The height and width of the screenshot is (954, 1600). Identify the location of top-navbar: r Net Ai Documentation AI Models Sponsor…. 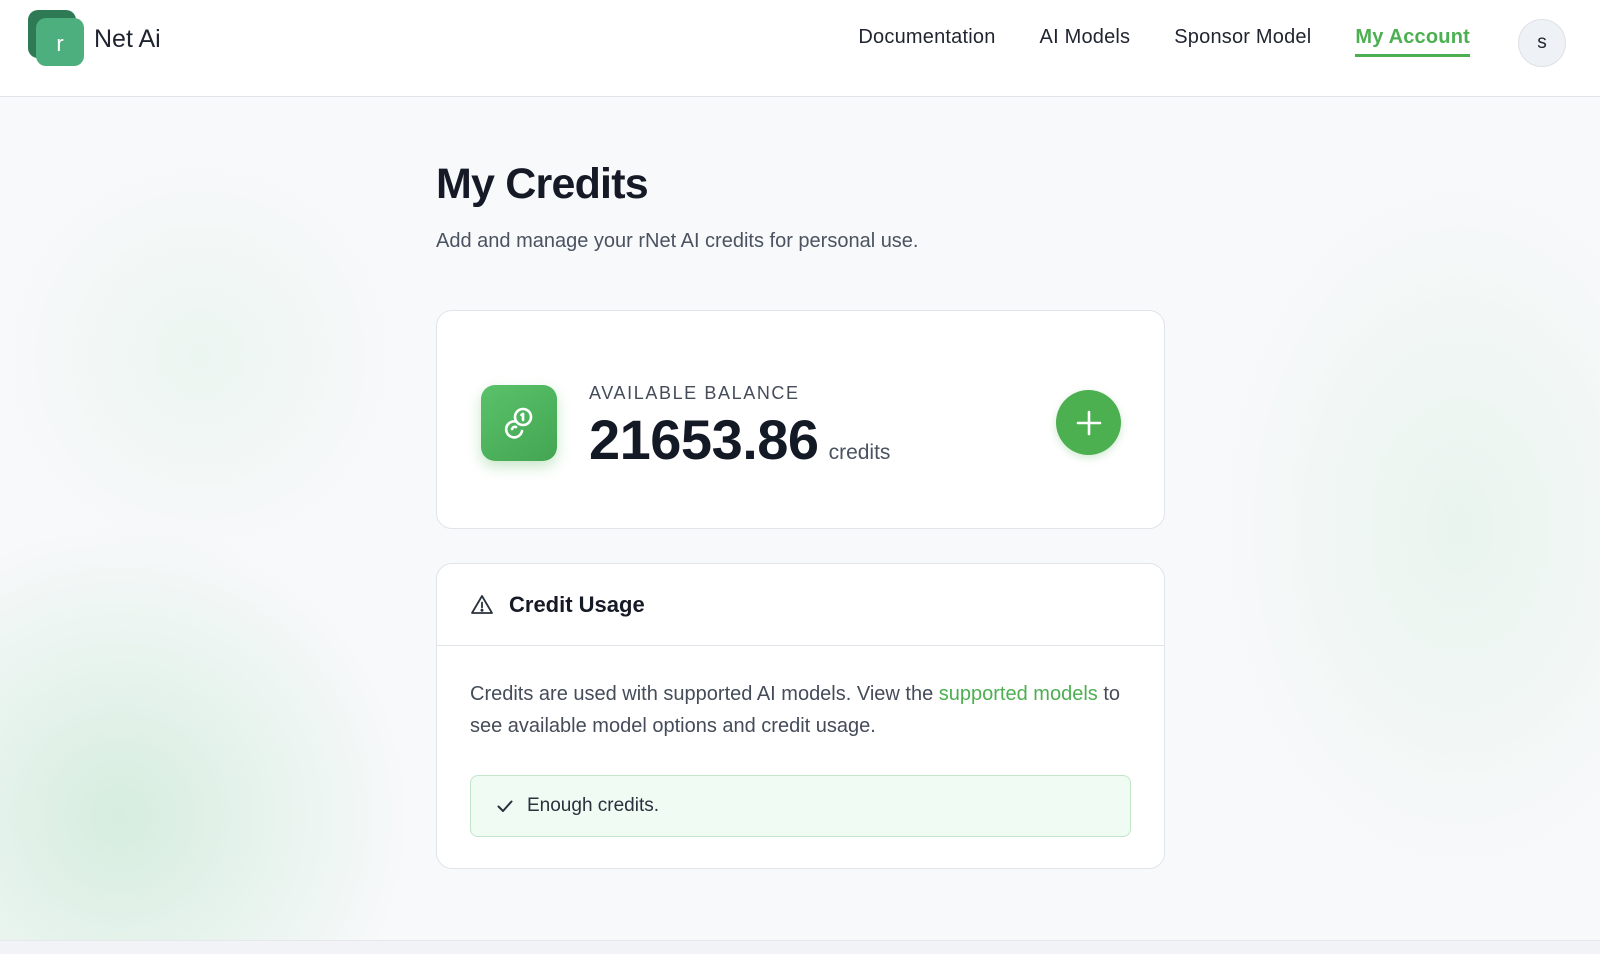
(800, 48).